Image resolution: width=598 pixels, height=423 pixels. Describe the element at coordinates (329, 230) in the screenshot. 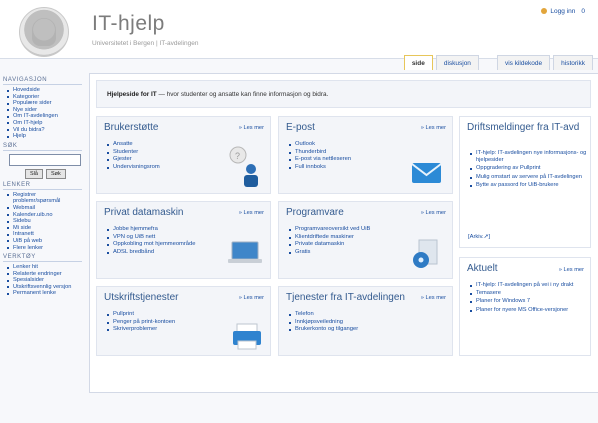

I see `list-item: Programvareoversikt ved UiB` at that location.